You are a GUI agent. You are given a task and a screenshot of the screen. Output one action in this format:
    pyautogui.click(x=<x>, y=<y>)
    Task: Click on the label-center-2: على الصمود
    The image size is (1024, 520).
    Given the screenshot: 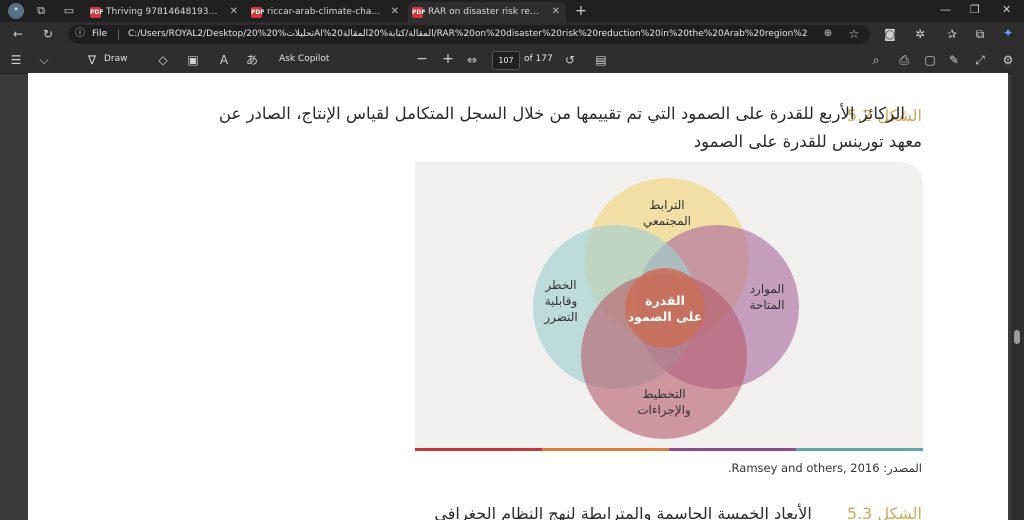 What is the action you would take?
    pyautogui.click(x=665, y=316)
    